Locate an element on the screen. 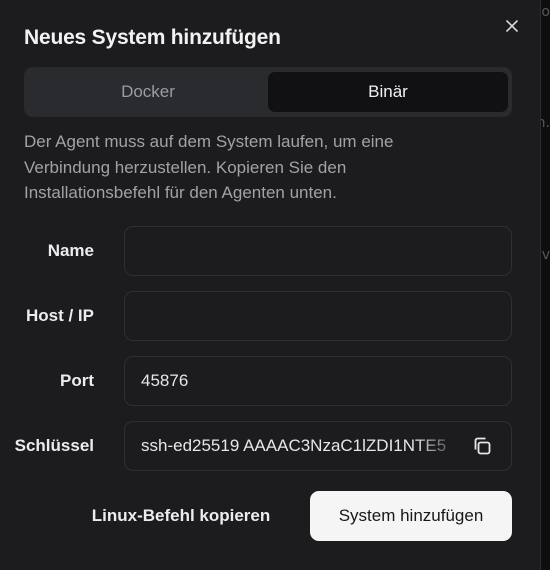 This screenshot has height=570, width=550. host-label: Host / IP is located at coordinates (59, 315).